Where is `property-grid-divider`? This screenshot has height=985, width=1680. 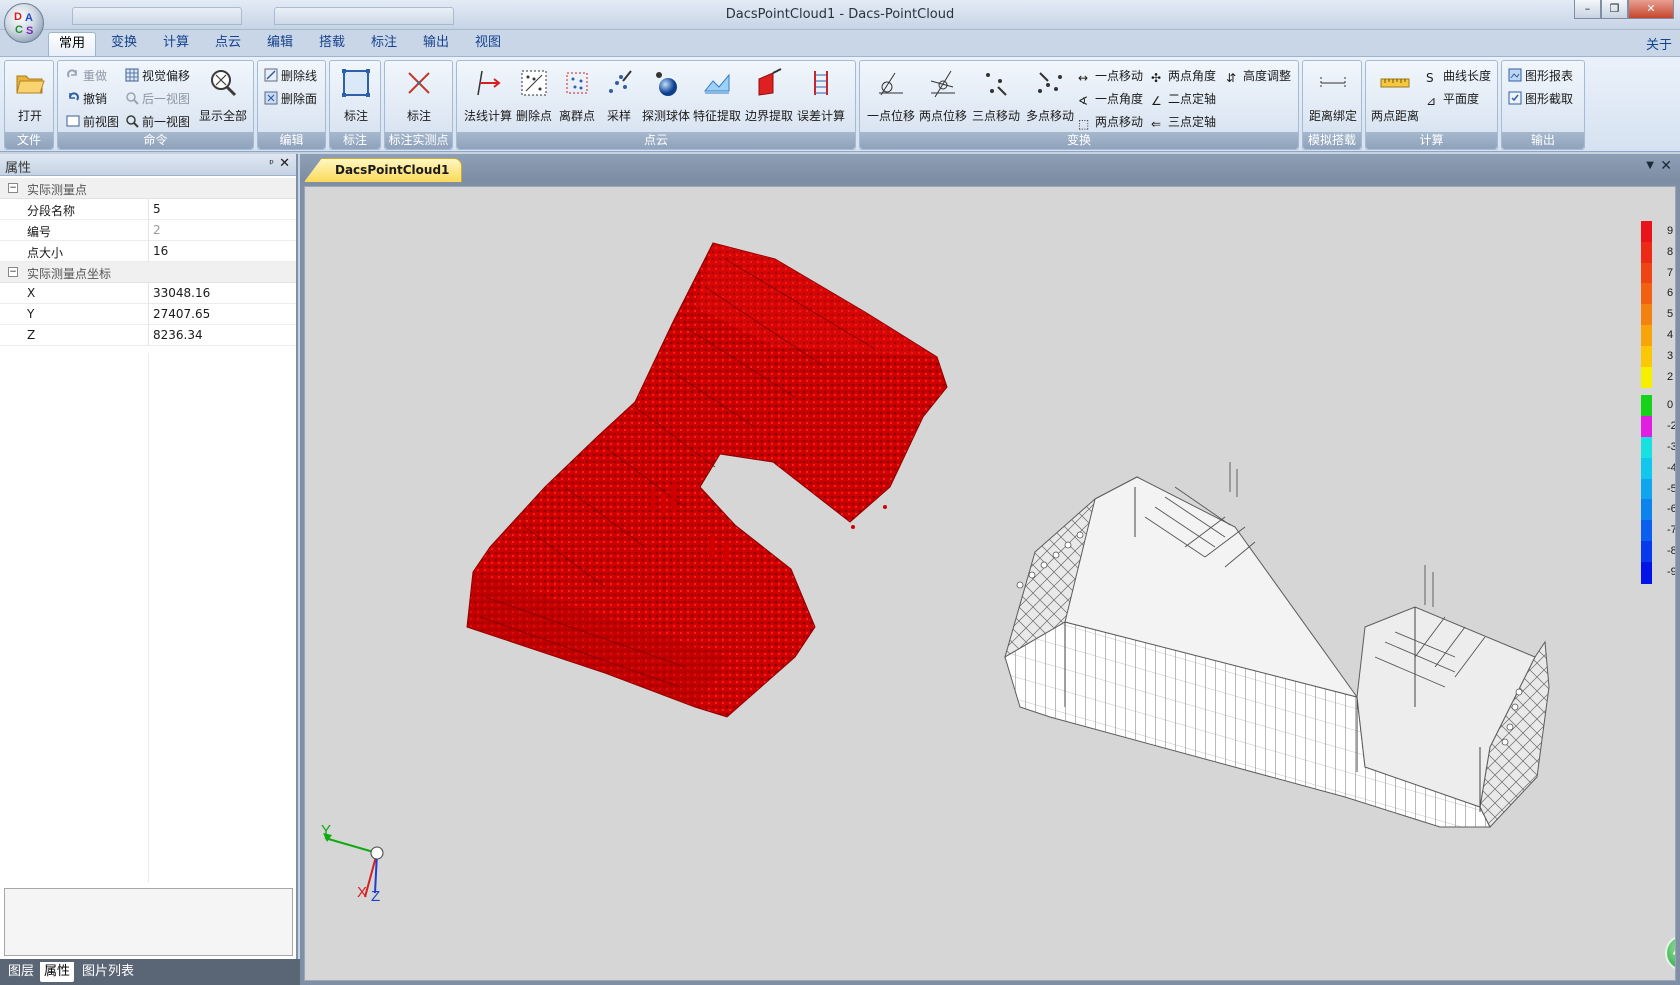 property-grid-divider is located at coordinates (148, 618).